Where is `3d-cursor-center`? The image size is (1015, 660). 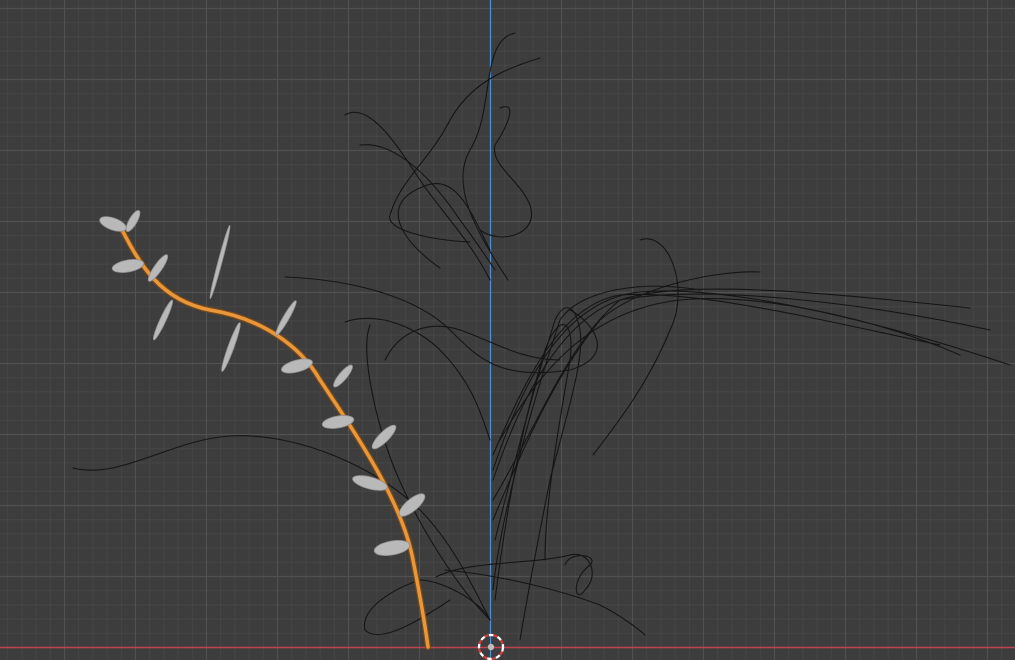
3d-cursor-center is located at coordinates (491, 647).